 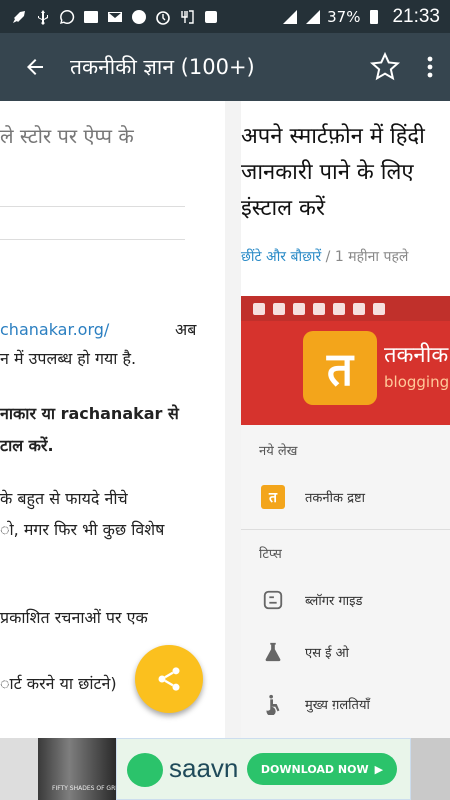 What do you see at coordinates (204, 768) in the screenshot?
I see `ad-brand: saavn` at bounding box center [204, 768].